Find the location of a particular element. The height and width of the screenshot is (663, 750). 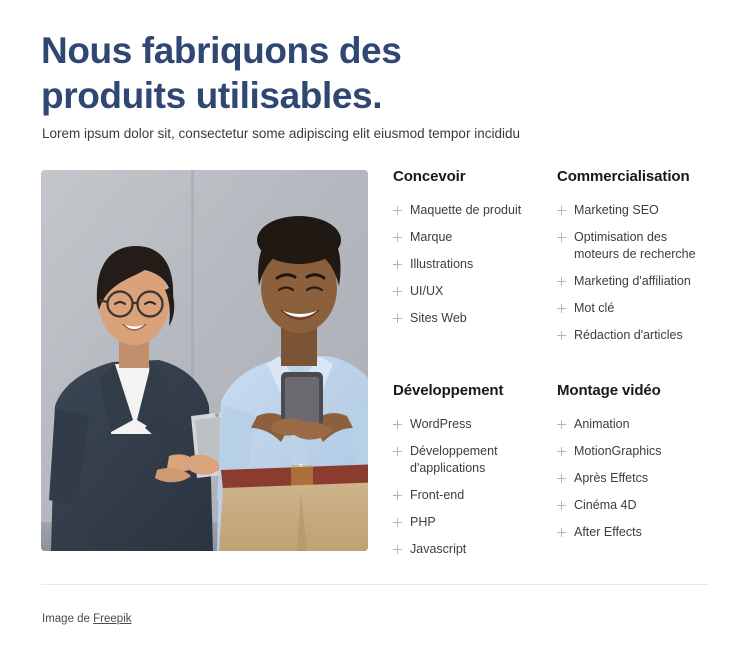

list-item-label: Développement d'applications is located at coordinates (454, 459).